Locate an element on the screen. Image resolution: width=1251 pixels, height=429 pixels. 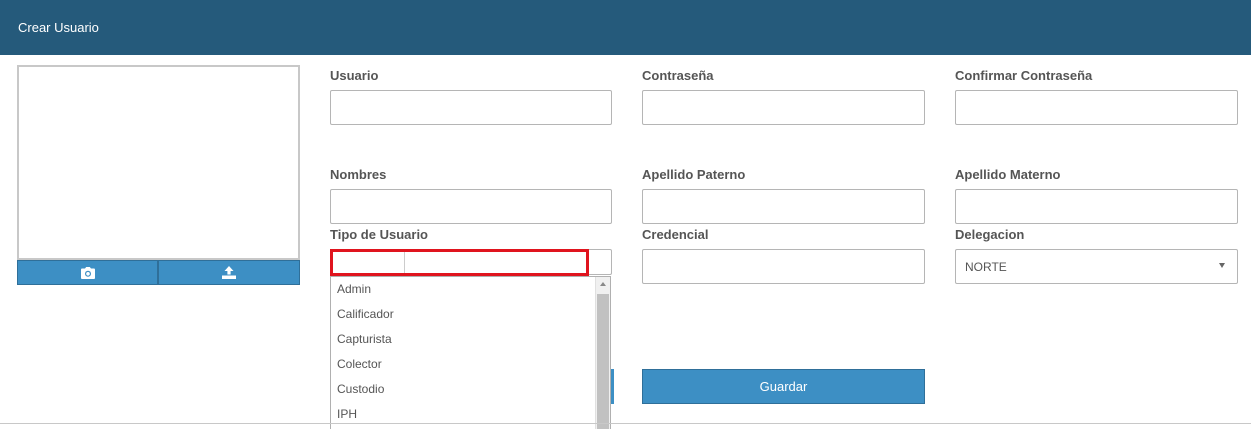
annotation-highlight-box is located at coordinates (459, 262).